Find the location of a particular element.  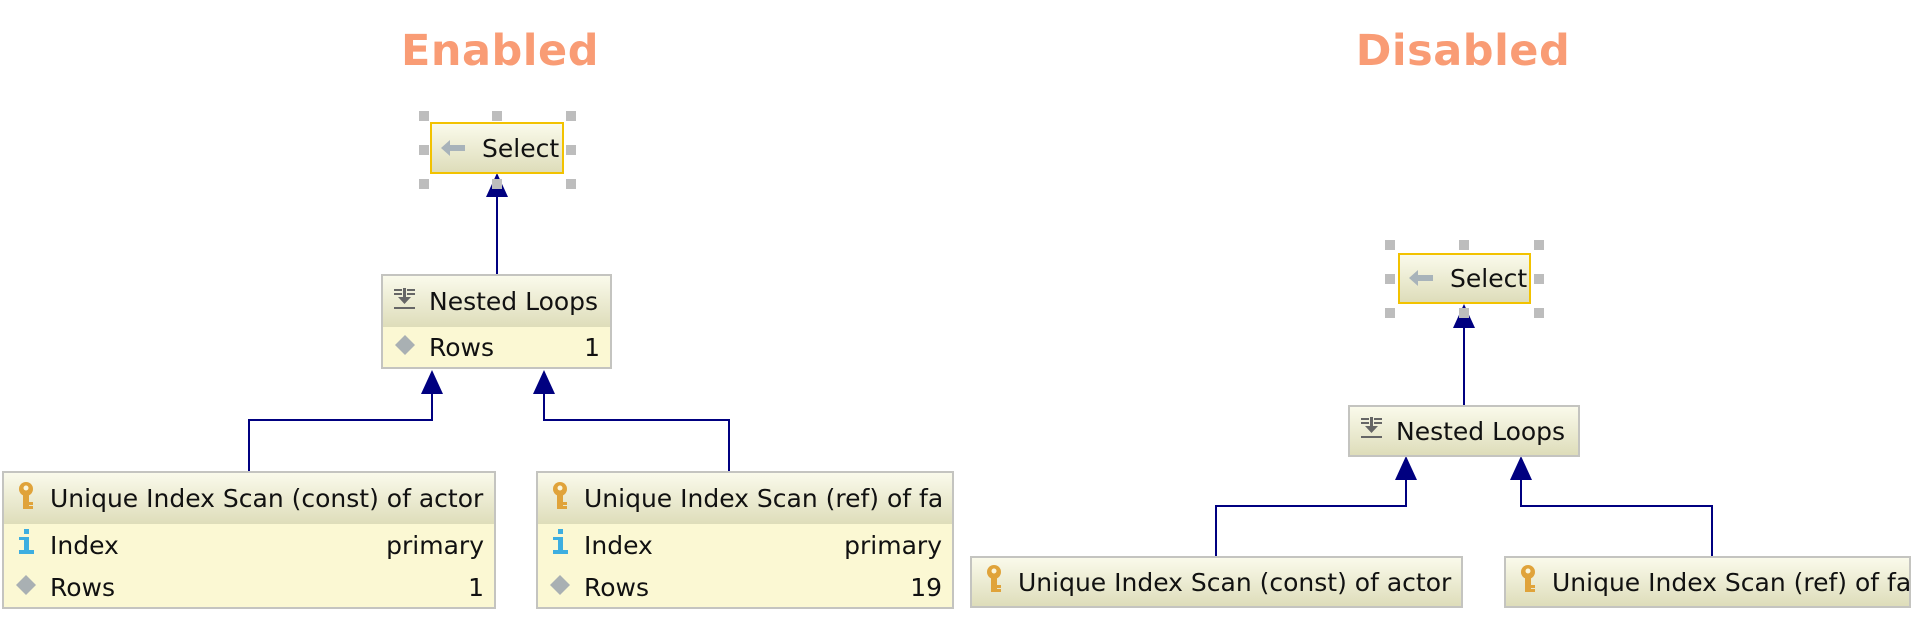

select-node-disabled: Select is located at coordinates (1464, 278).